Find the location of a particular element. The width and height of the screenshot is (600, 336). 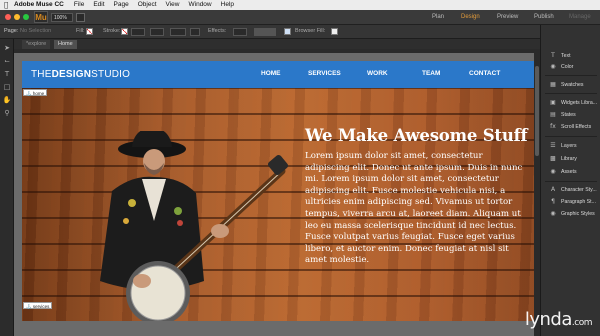

anchor-services-label: services is located at coordinates (41, 306).